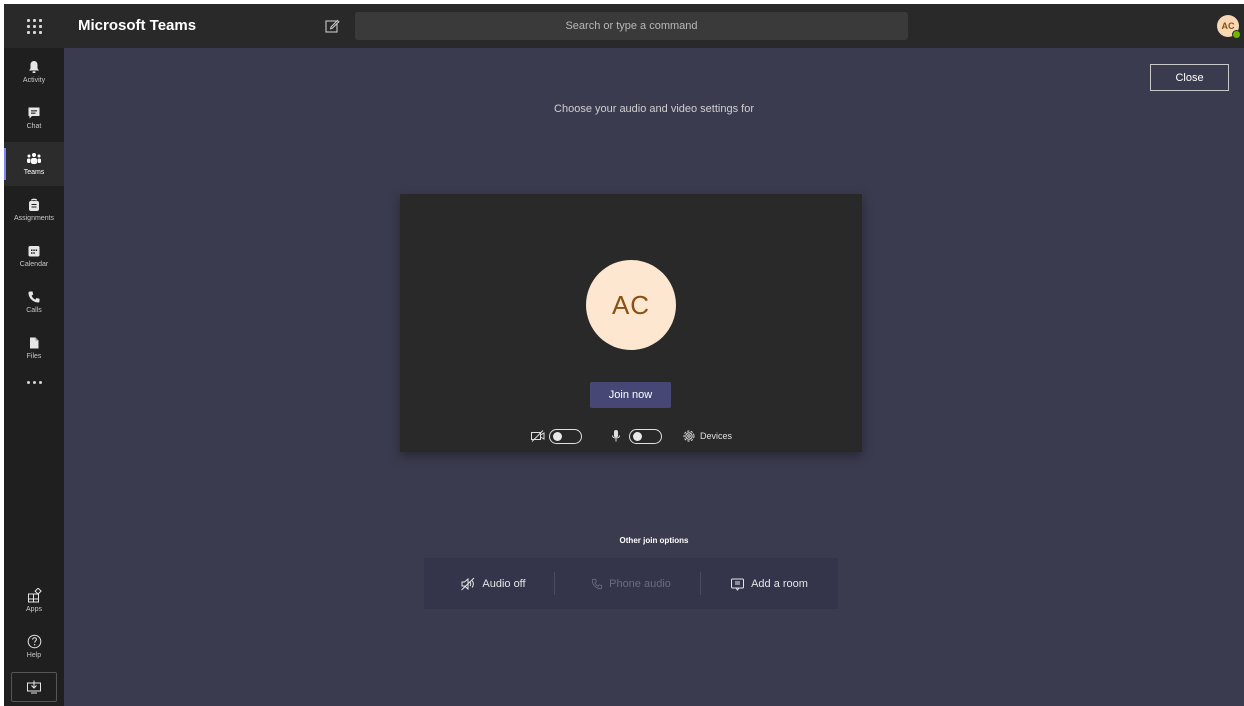 This screenshot has height=706, width=1244. I want to click on rail-item-apps: Apps, so click(34, 600).